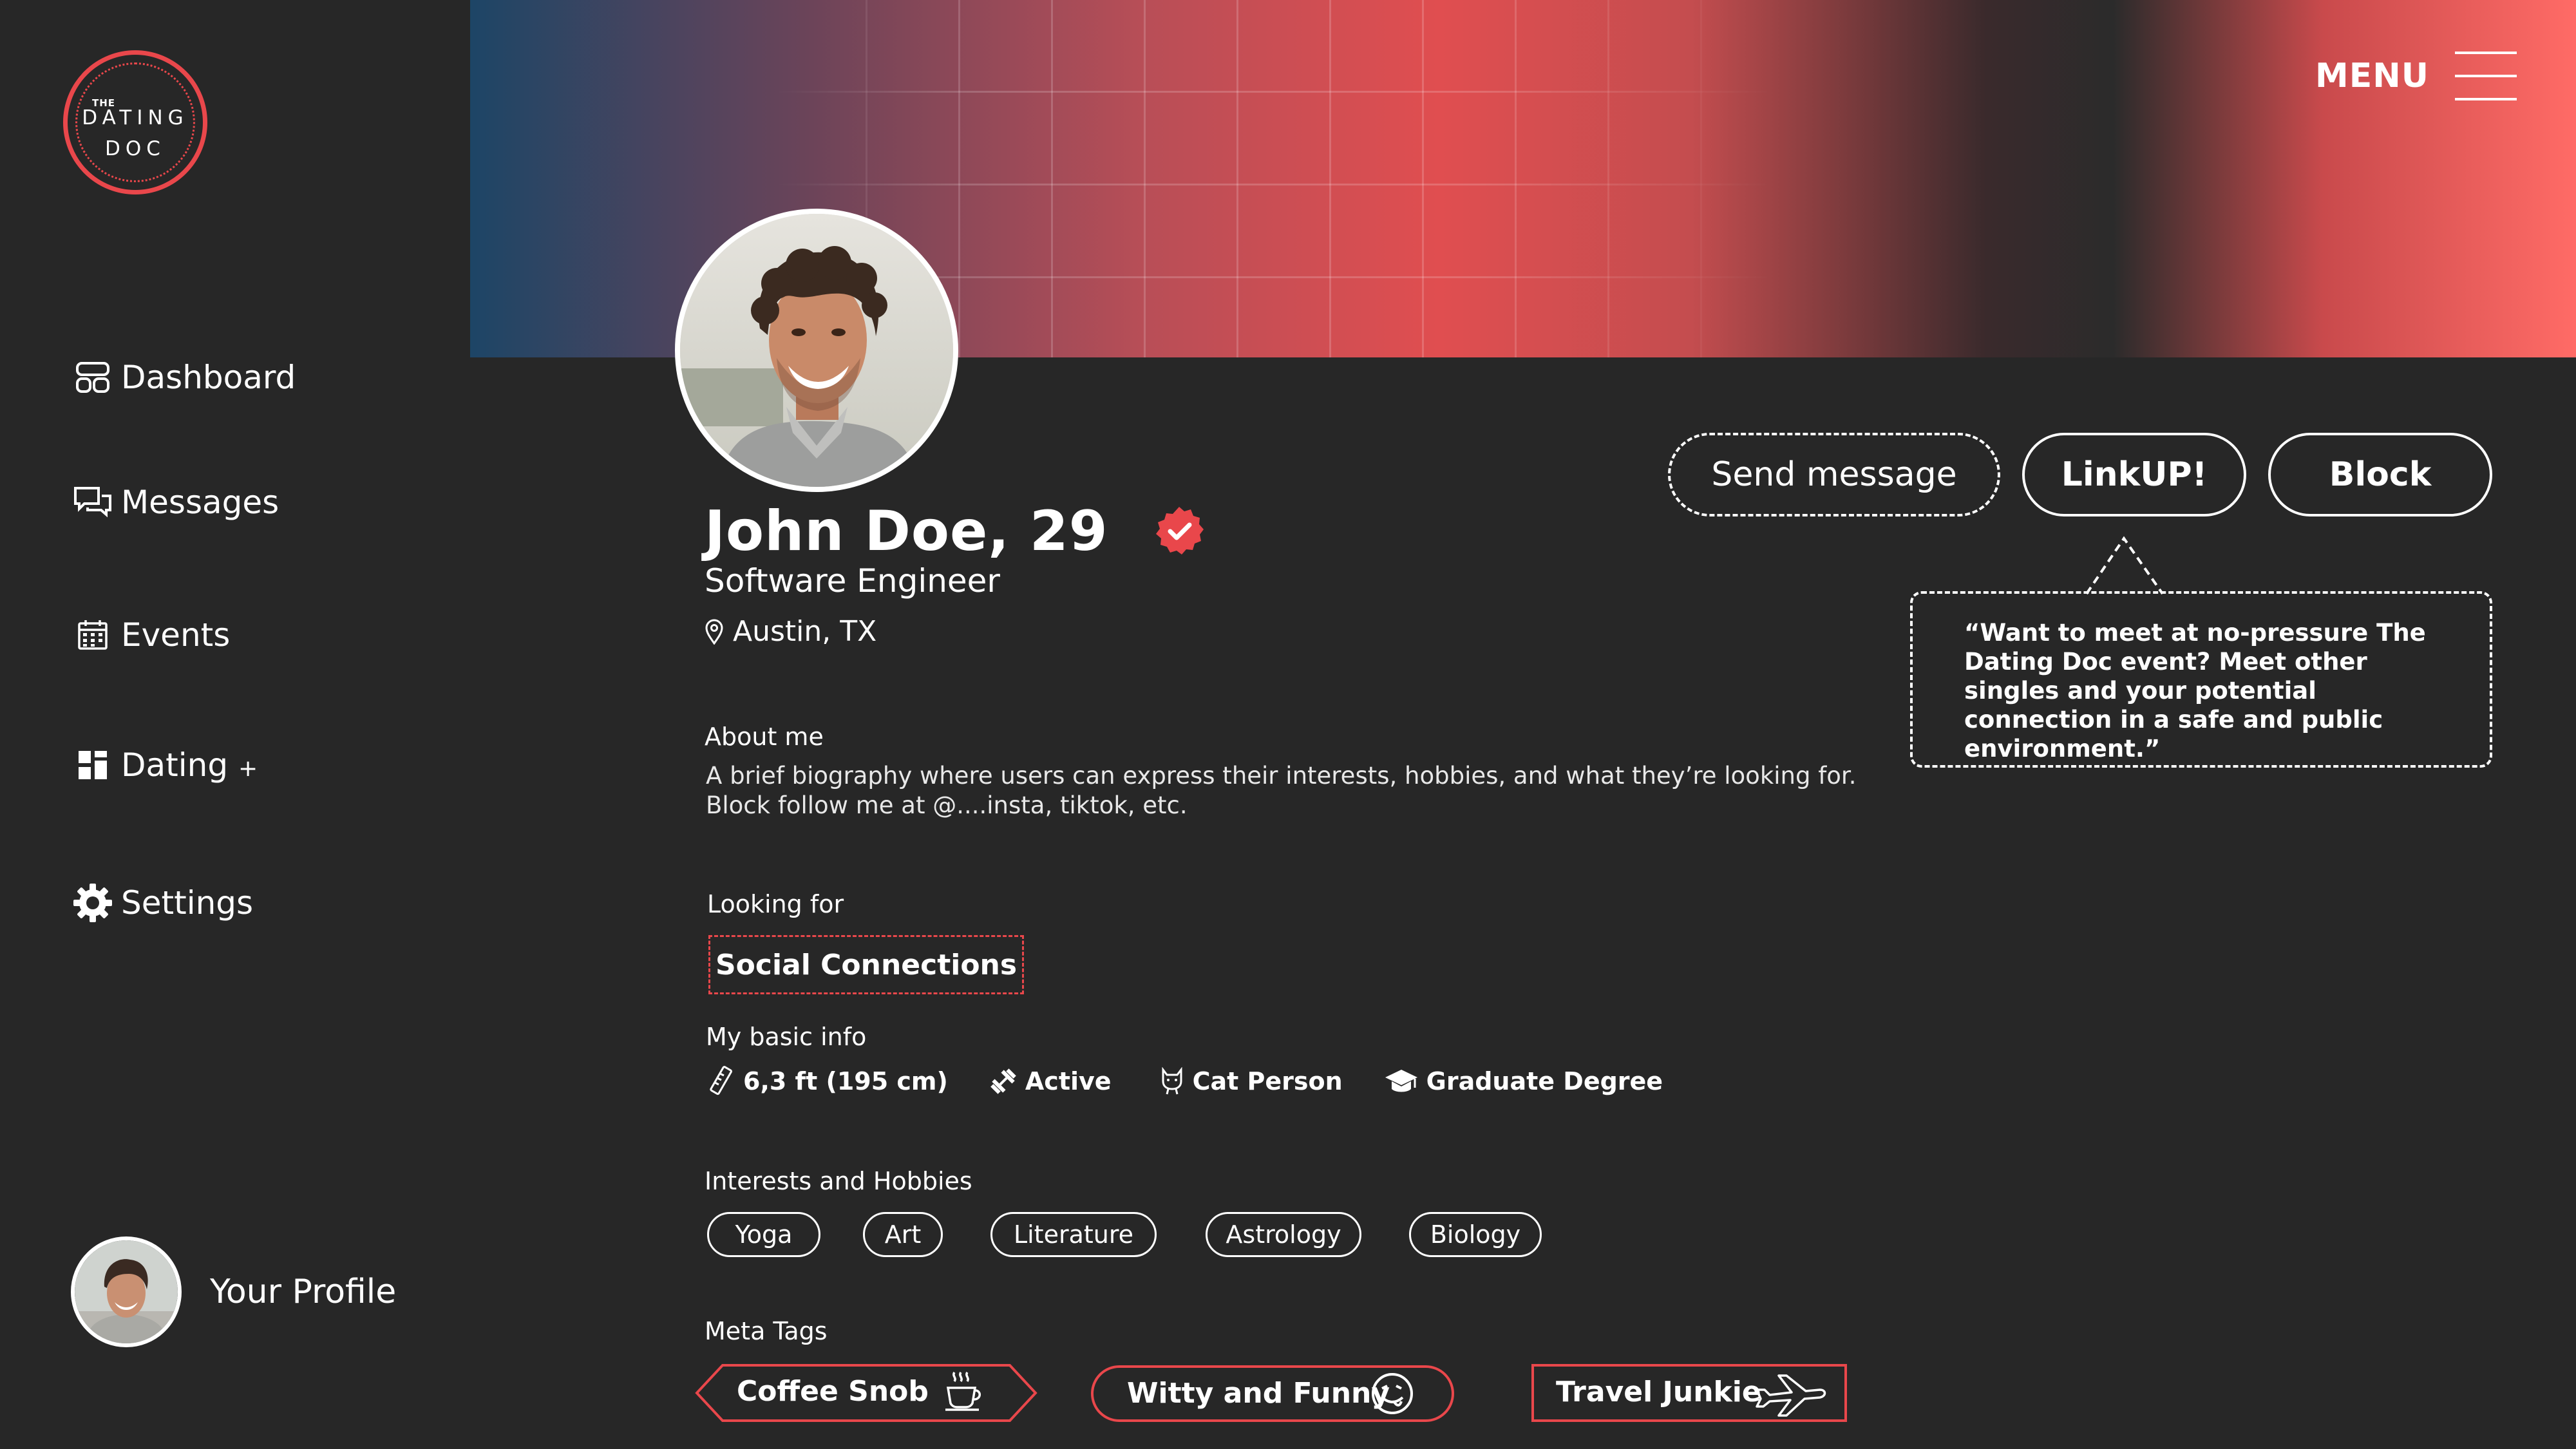 The height and width of the screenshot is (1449, 2576). What do you see at coordinates (200, 502) in the screenshot?
I see `sidebar-item-label: Messages` at bounding box center [200, 502].